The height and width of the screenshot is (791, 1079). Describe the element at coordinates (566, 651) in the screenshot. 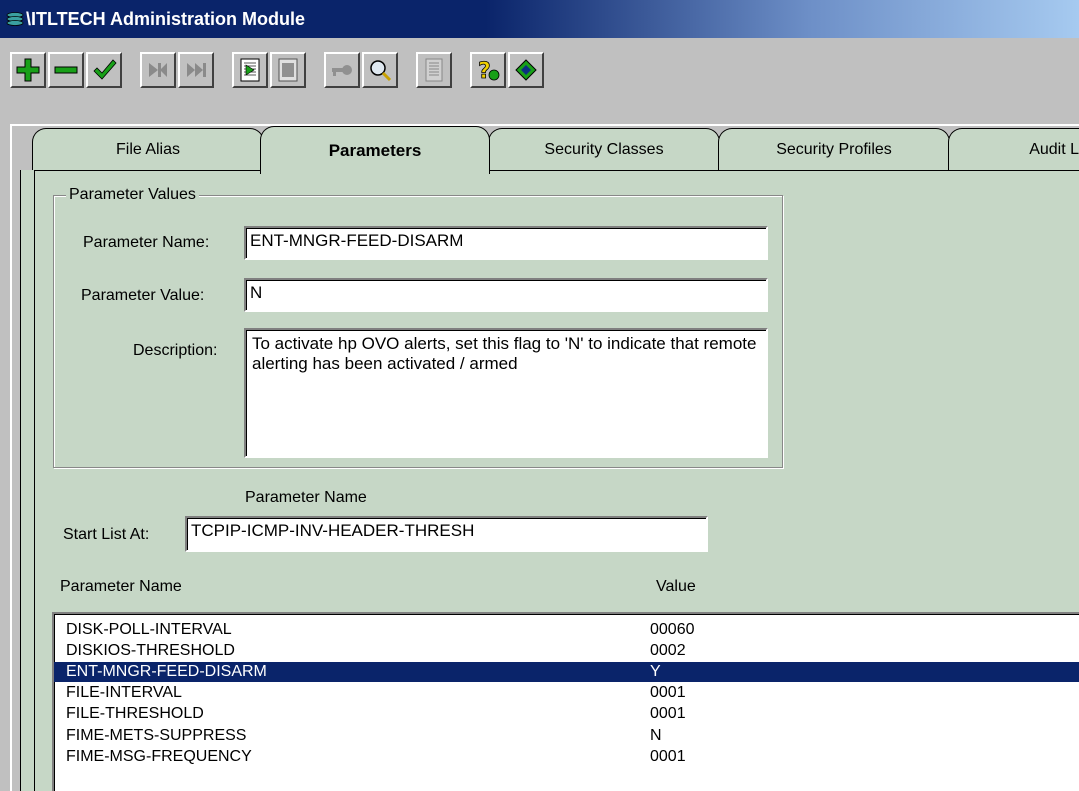

I see `list-row: DISKIOS-THRESHOLD 0002` at that location.